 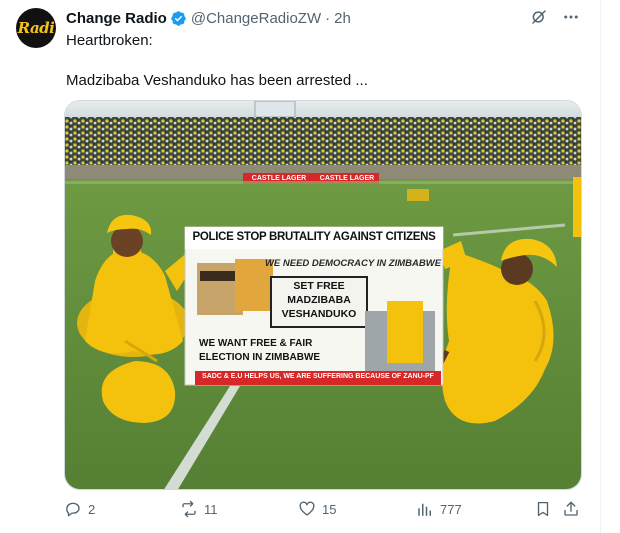 What do you see at coordinates (73, 509) in the screenshot?
I see `reply-icon` at bounding box center [73, 509].